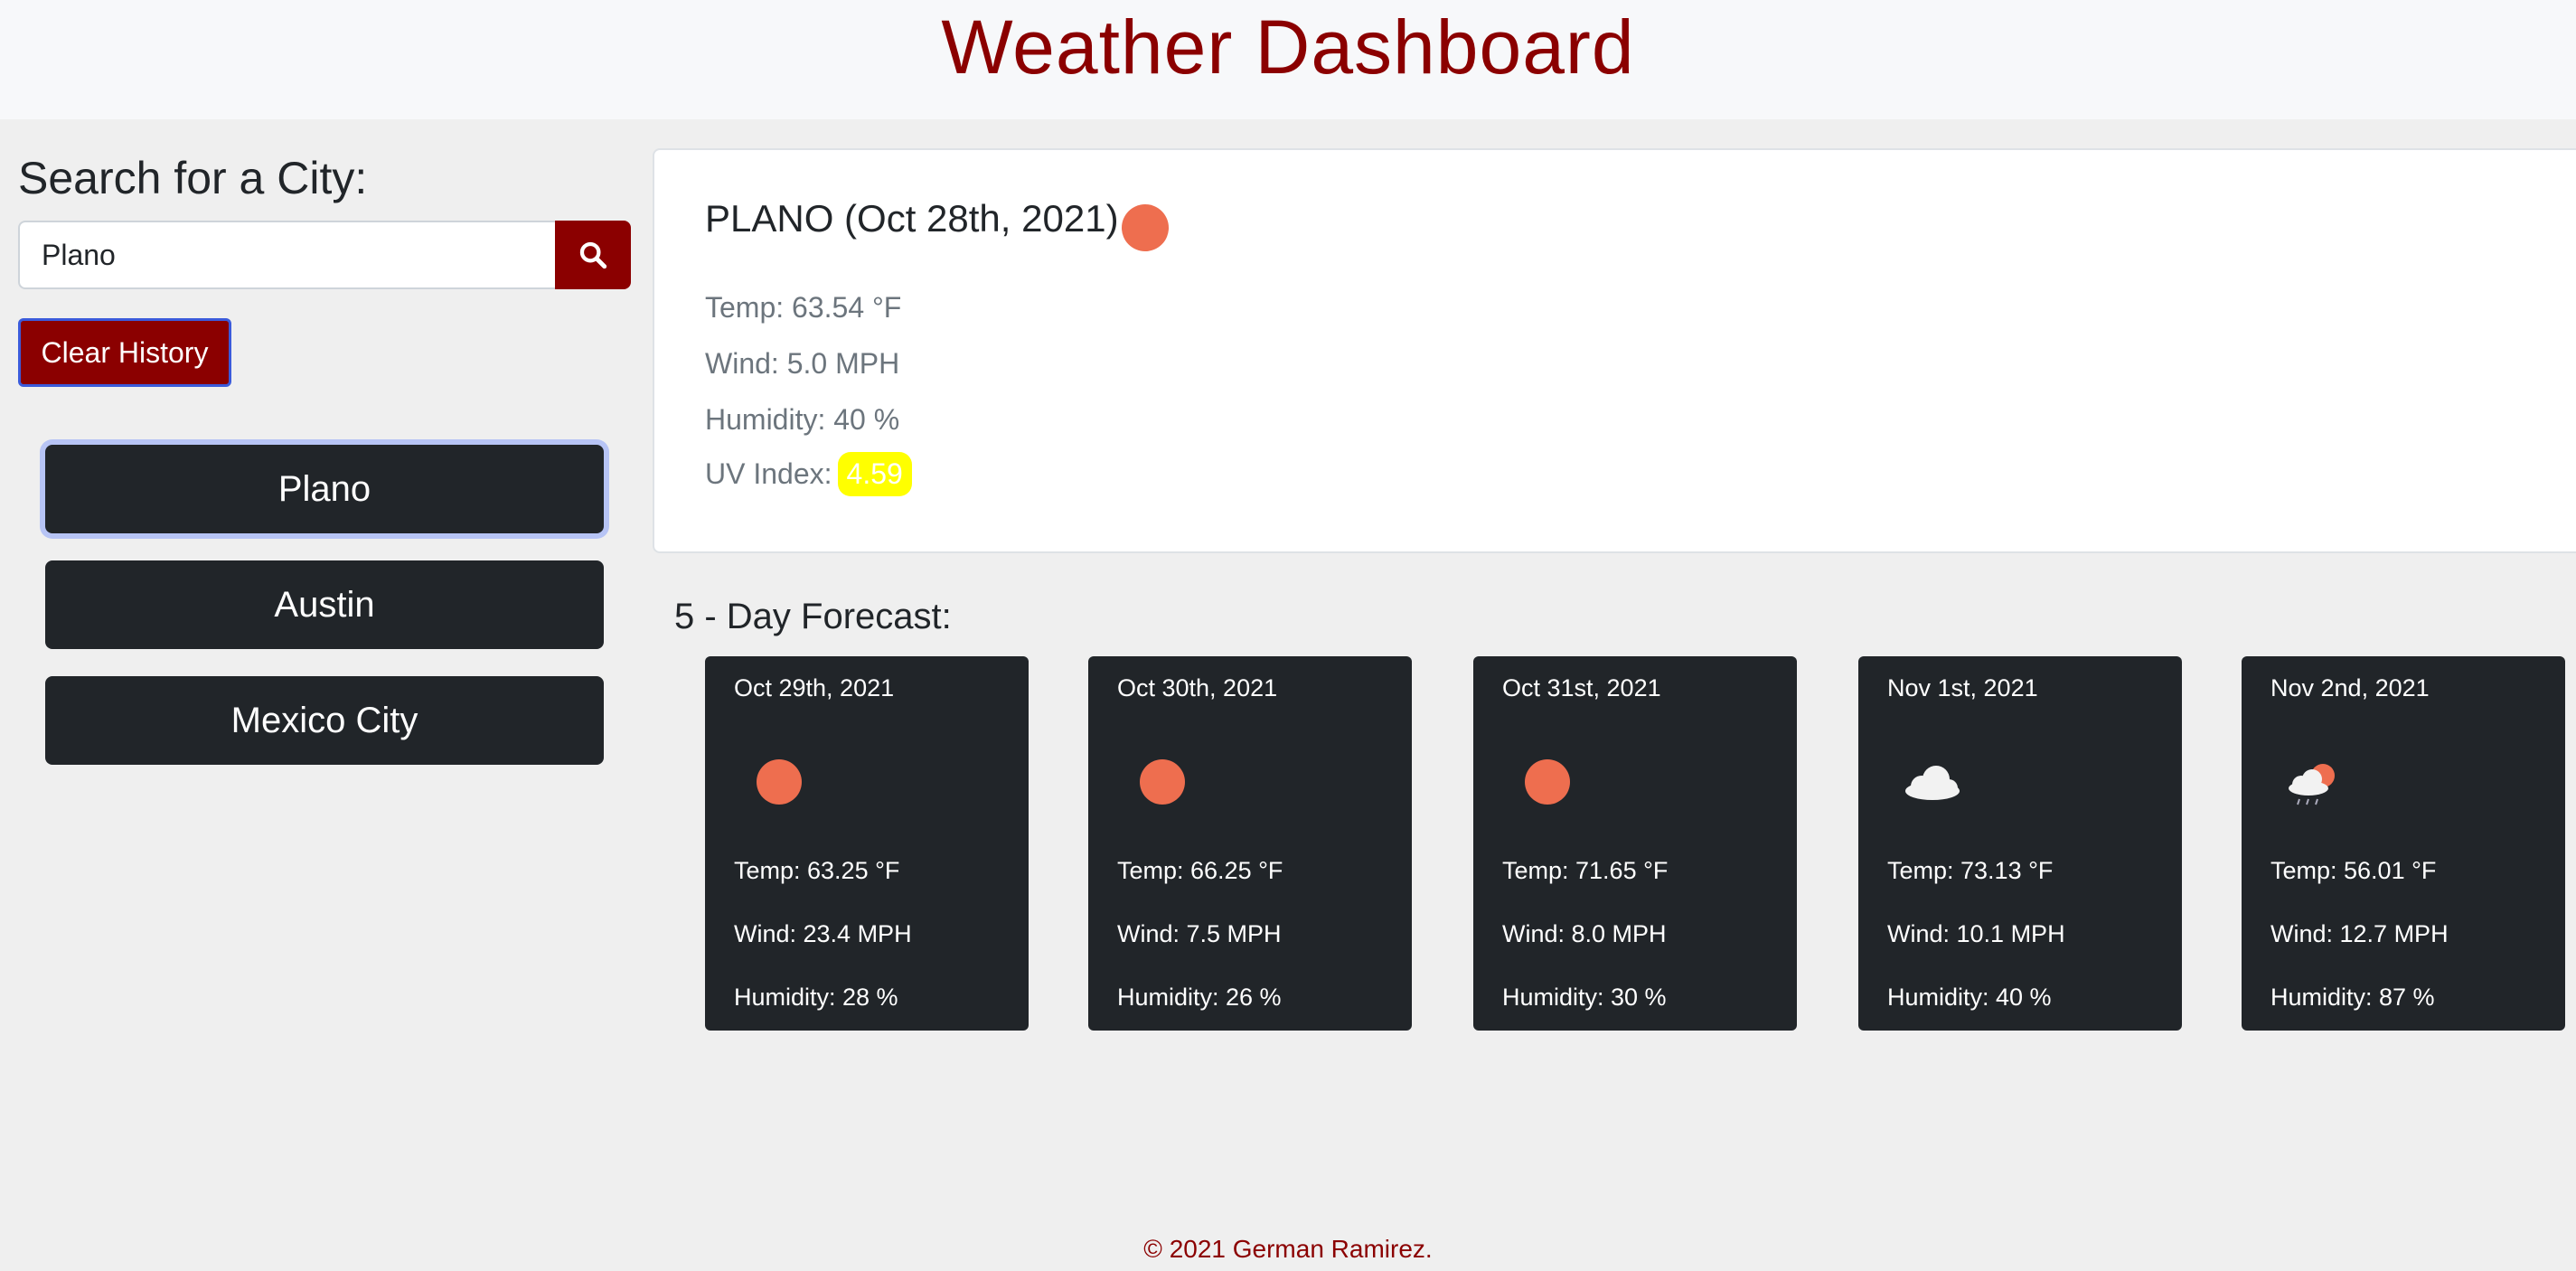 This screenshot has height=1271, width=2576. I want to click on search-icon, so click(593, 255).